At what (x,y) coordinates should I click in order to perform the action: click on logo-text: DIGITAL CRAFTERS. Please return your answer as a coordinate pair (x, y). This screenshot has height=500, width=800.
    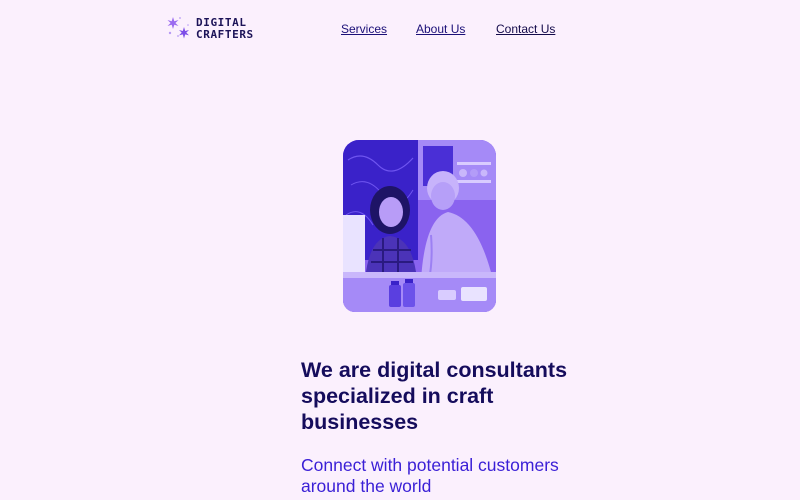
    Looking at the image, I should click on (225, 29).